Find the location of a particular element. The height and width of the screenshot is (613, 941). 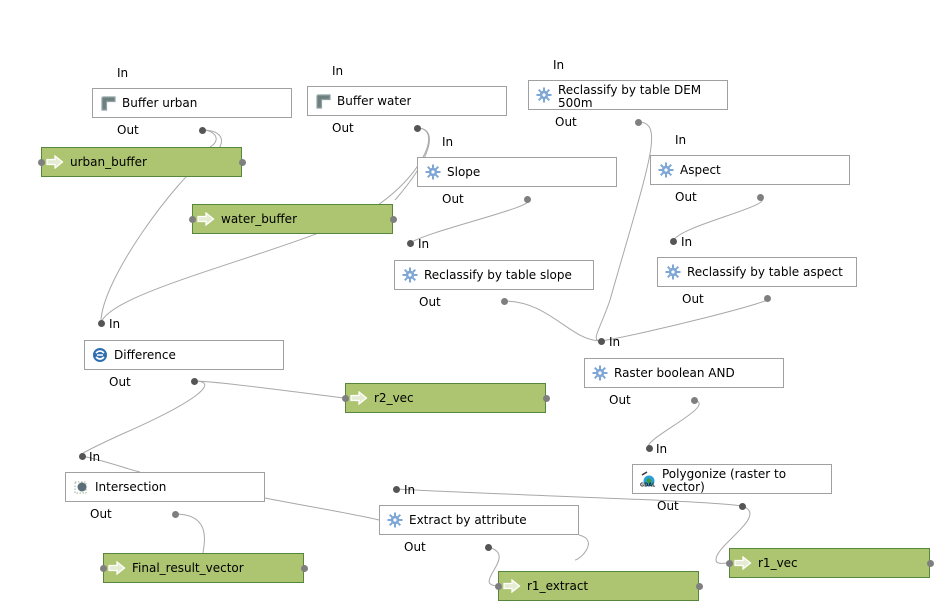

difference-icon is located at coordinates (100, 355).